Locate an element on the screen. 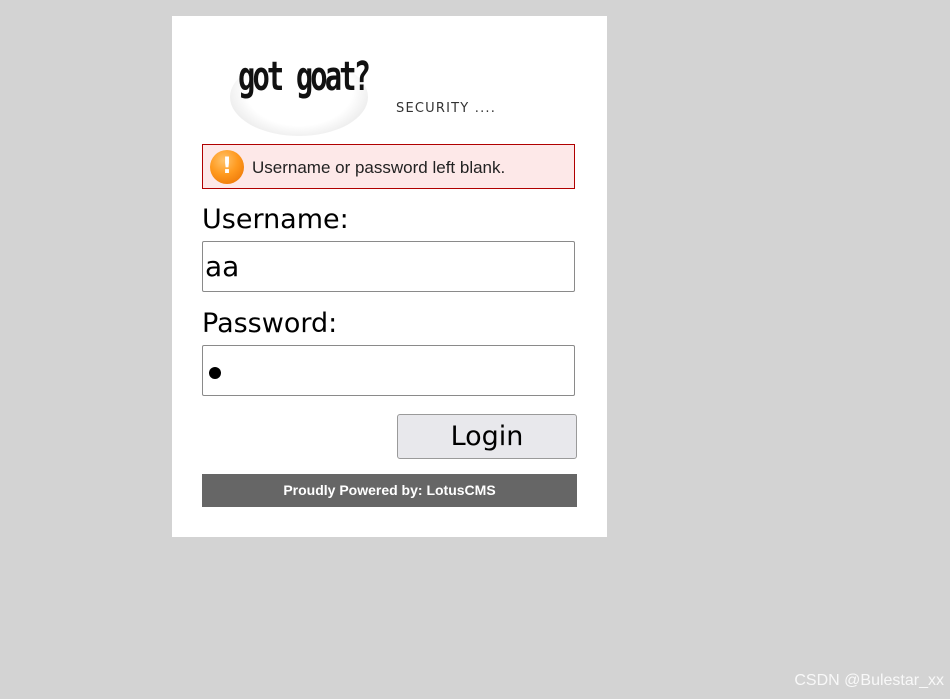  username-label: Username: is located at coordinates (275, 219).